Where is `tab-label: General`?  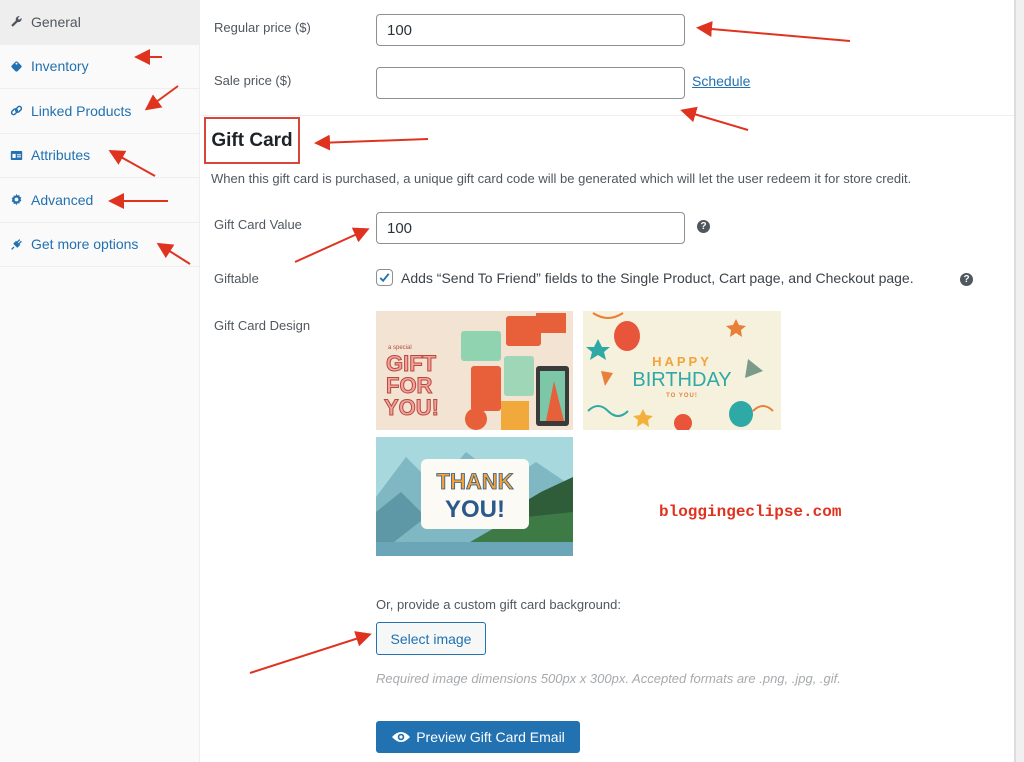 tab-label: General is located at coordinates (56, 21).